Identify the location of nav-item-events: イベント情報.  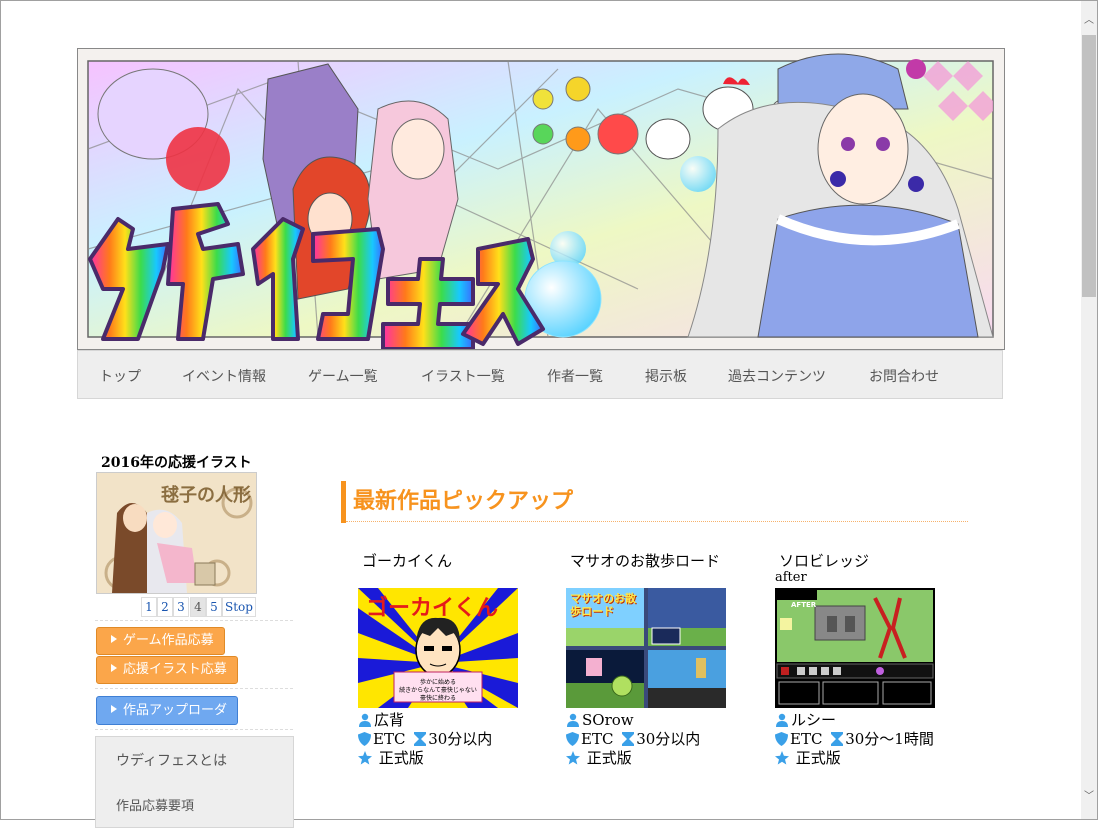
(224, 376).